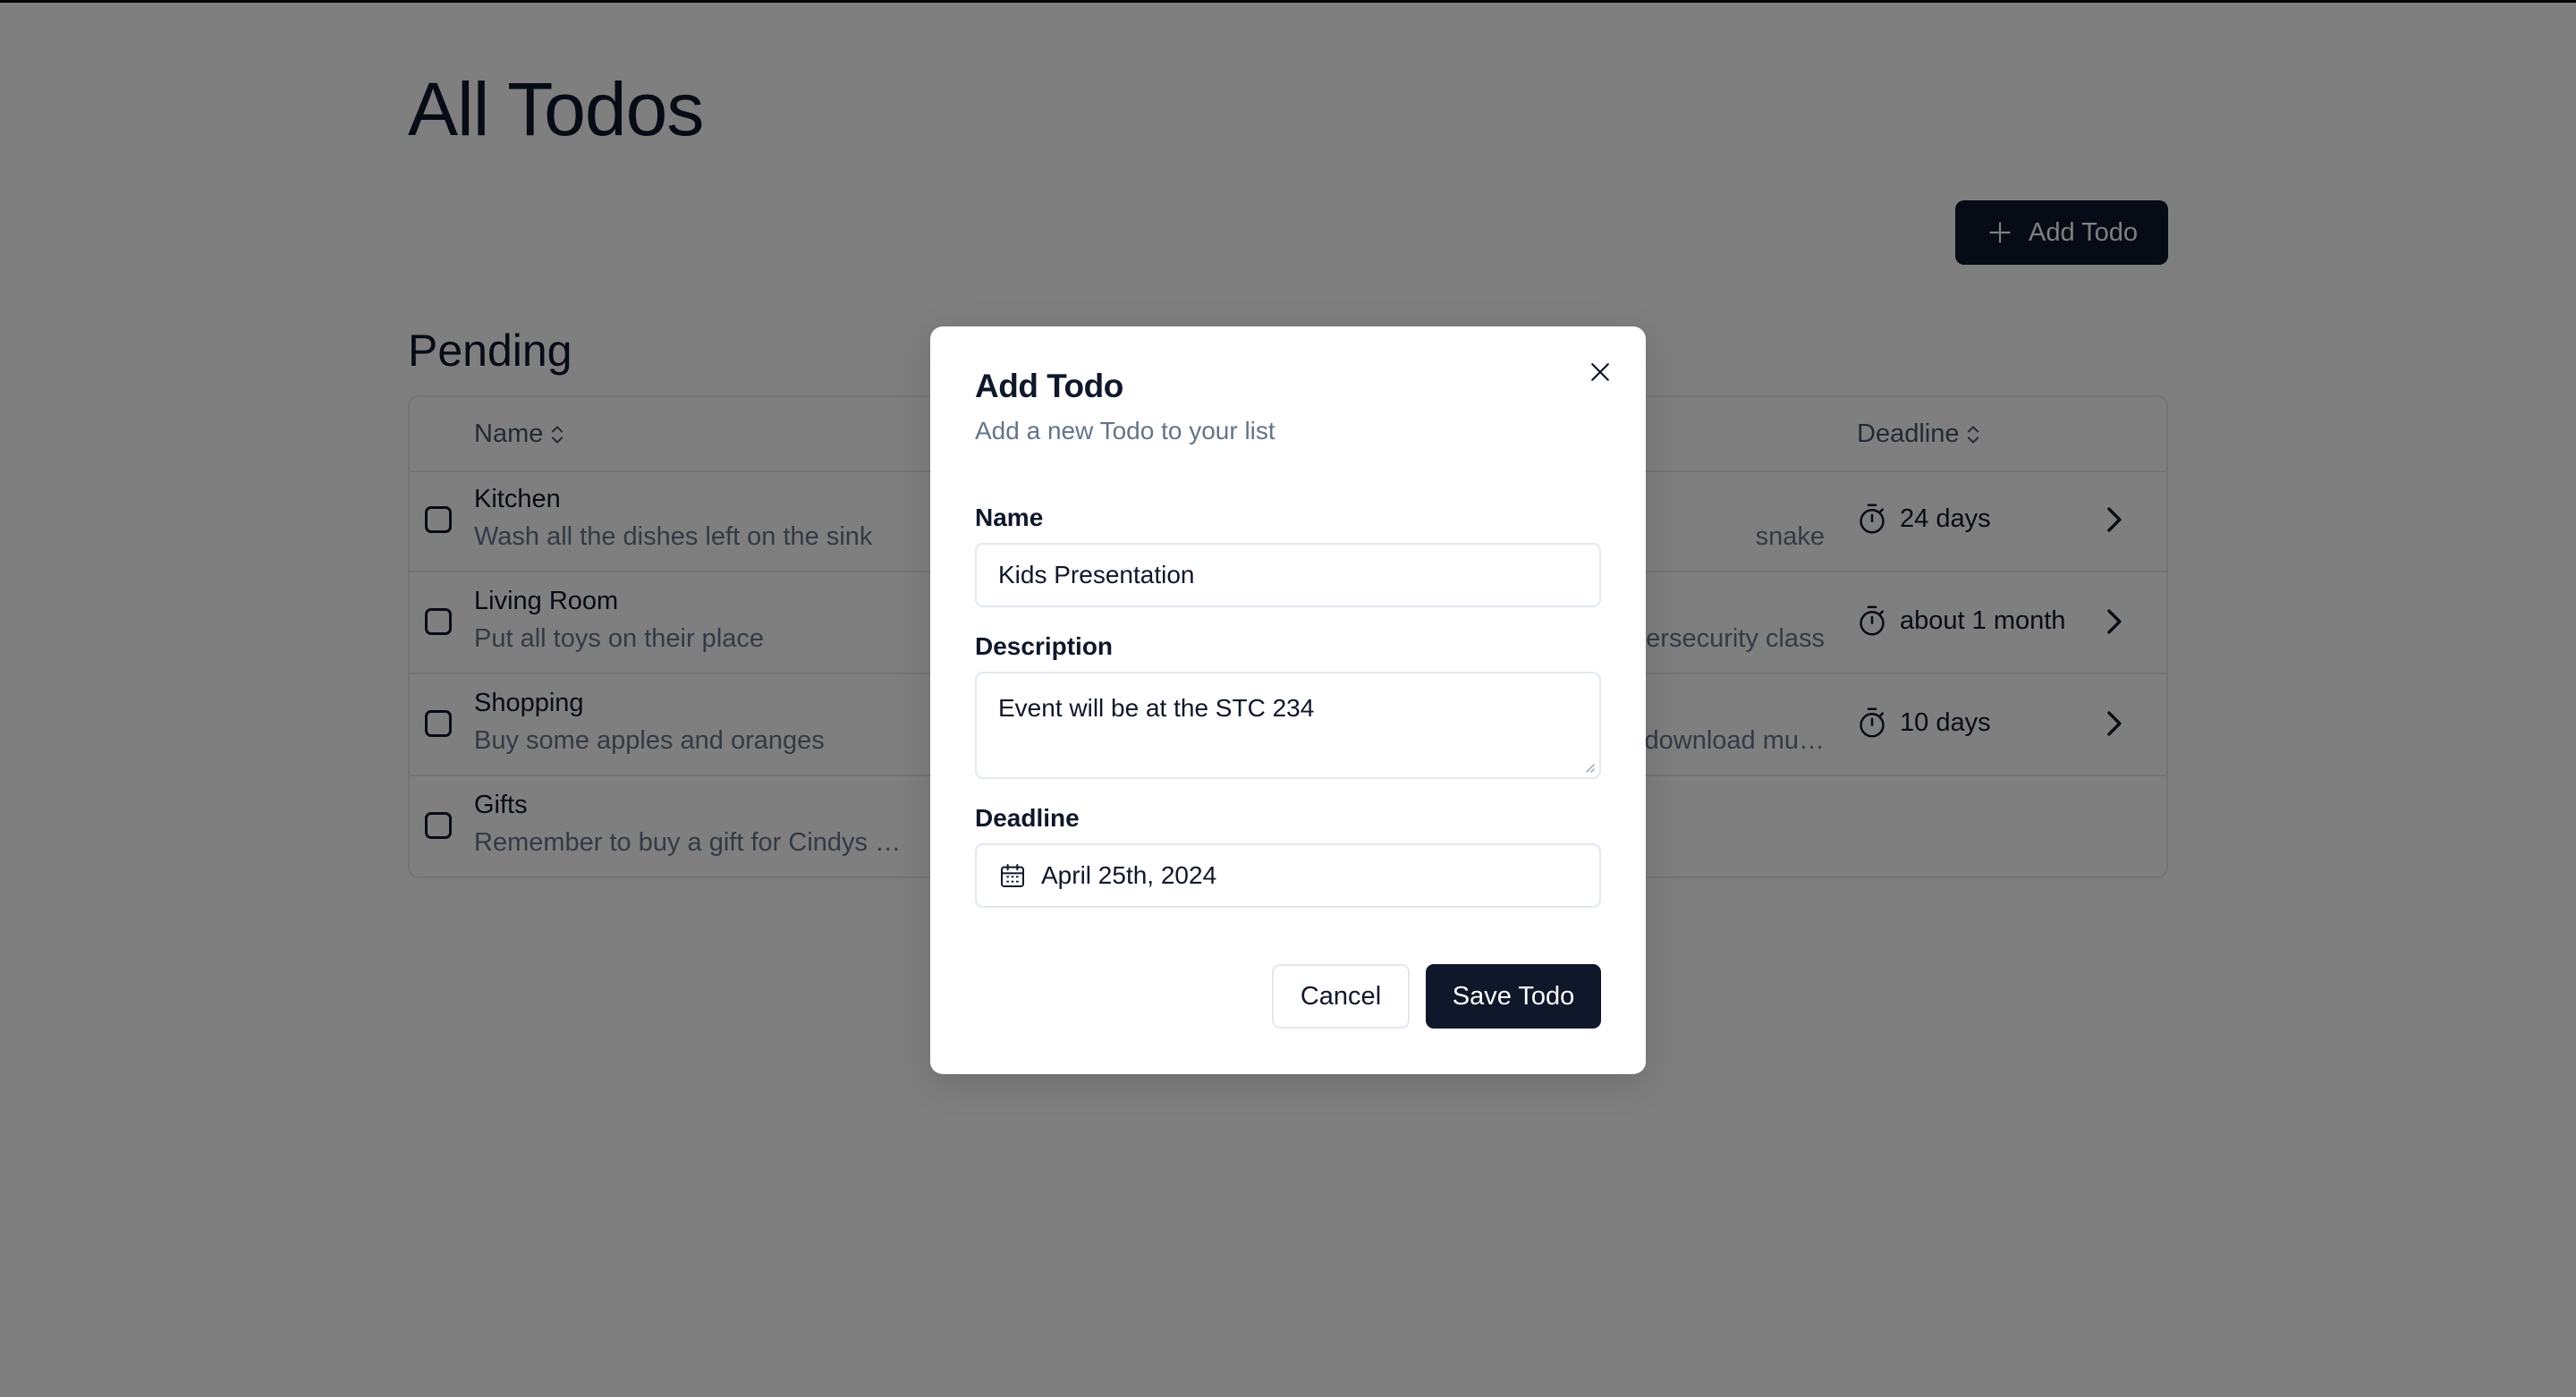  Describe the element at coordinates (1012, 875) in the screenshot. I see `calendar-icon` at that location.